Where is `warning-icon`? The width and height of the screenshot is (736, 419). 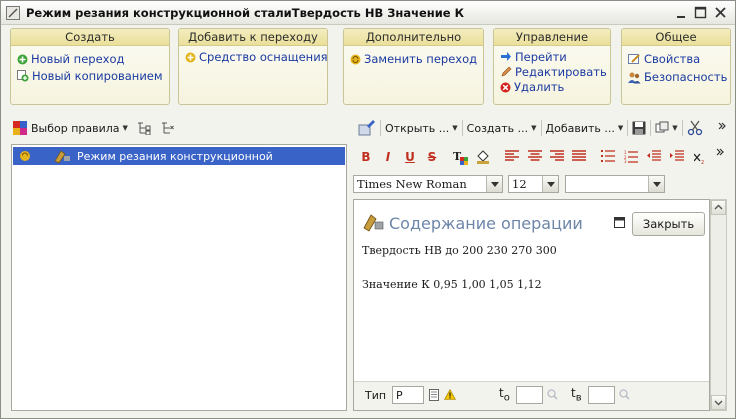
warning-icon is located at coordinates (450, 394).